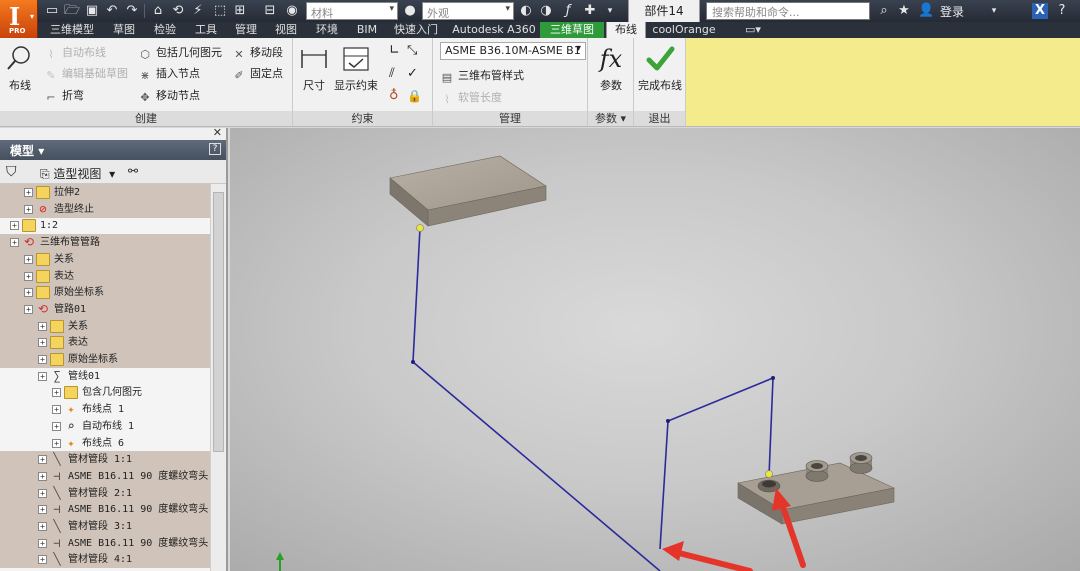 This screenshot has width=1080, height=571. What do you see at coordinates (292, 11) in the screenshot?
I see `ilogic-icon: ◉` at bounding box center [292, 11].